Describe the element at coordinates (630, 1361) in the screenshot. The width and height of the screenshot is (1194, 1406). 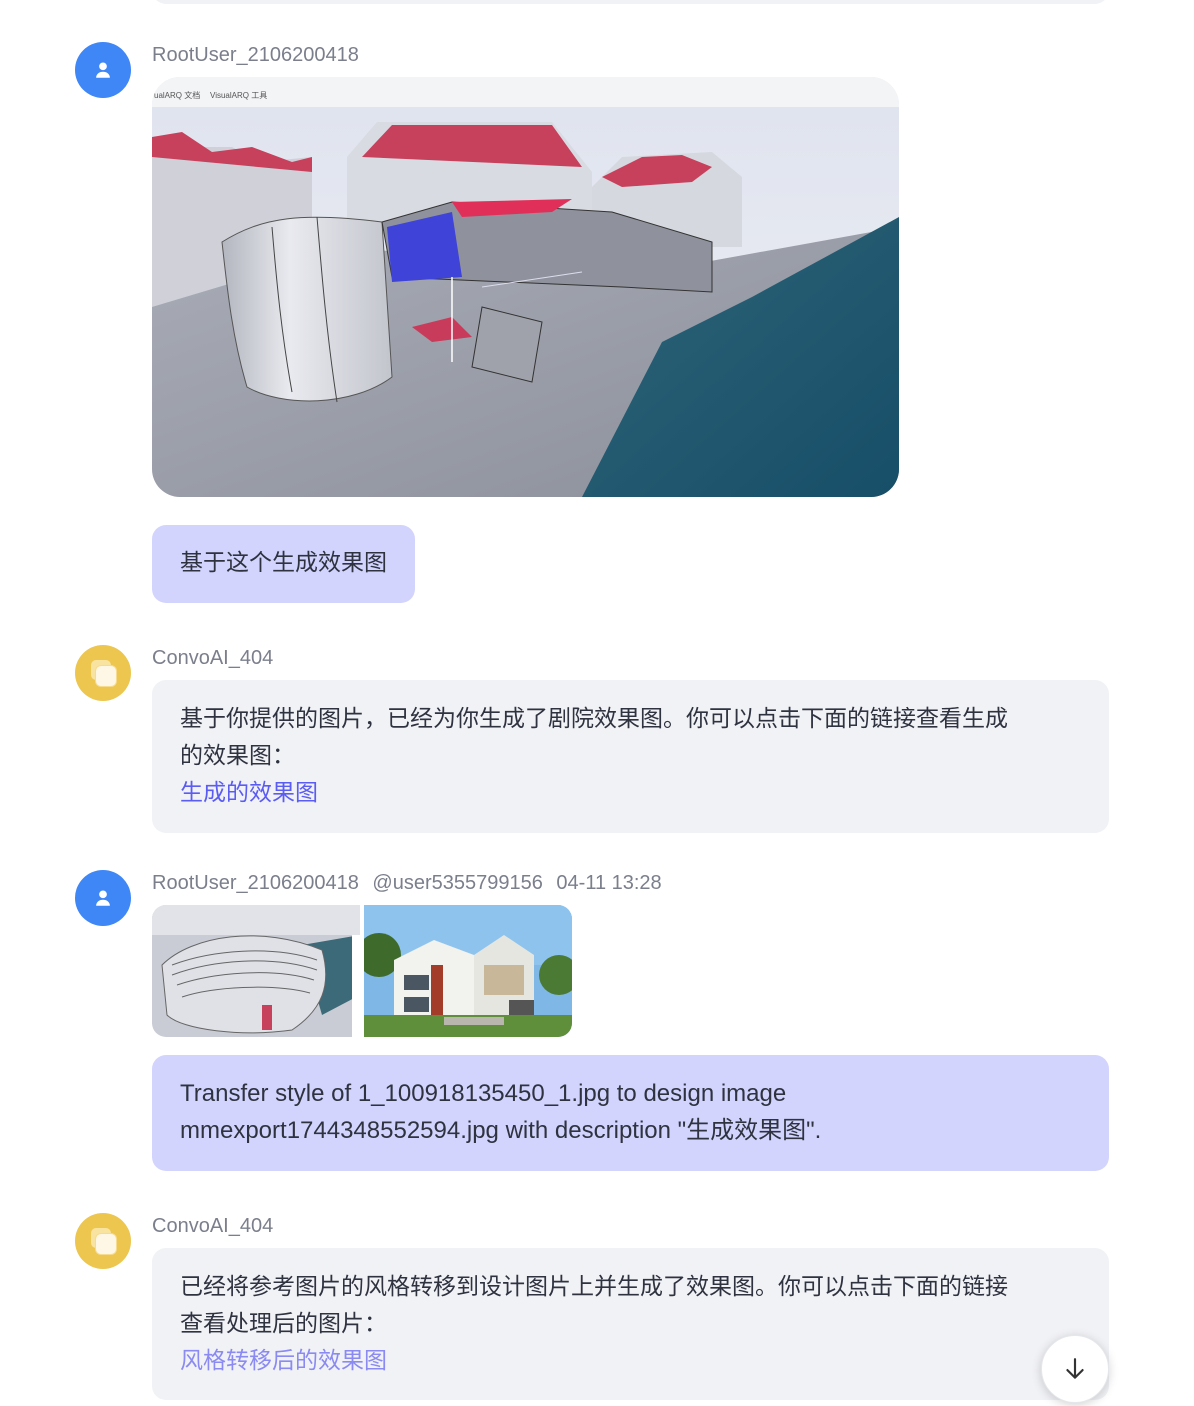
I see `style-transfer-result-link: 风格转移后的效果图` at that location.